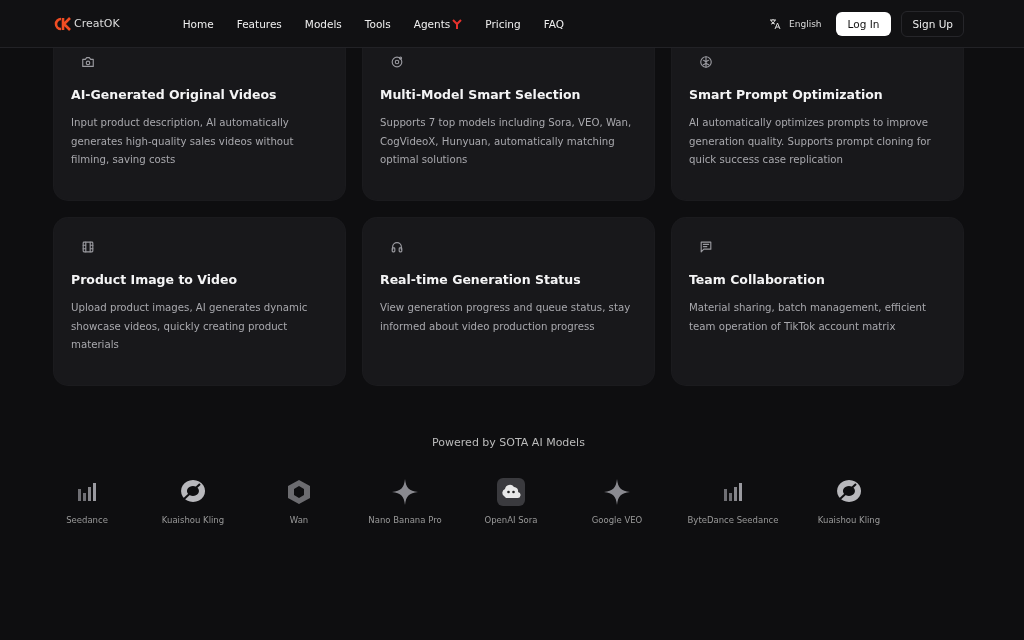 The height and width of the screenshot is (640, 1024). What do you see at coordinates (786, 94) in the screenshot?
I see `card-title: Smart Prompt Optimization` at bounding box center [786, 94].